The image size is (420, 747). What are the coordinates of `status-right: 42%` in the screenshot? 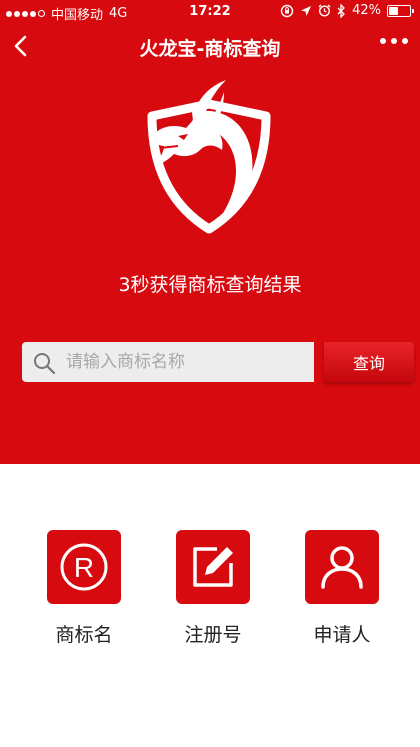 It's located at (347, 10).